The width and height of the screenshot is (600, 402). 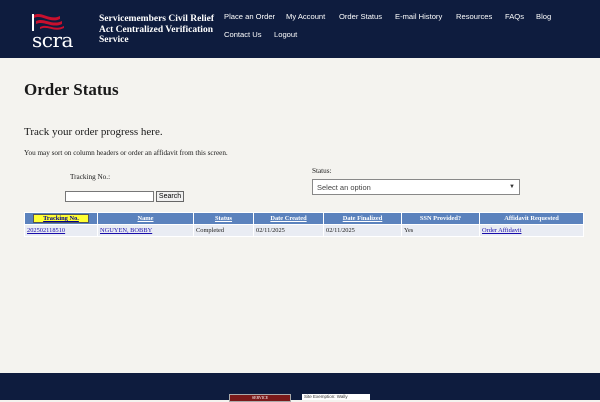 I want to click on col-header-date-created: Date Created, so click(x=288, y=218).